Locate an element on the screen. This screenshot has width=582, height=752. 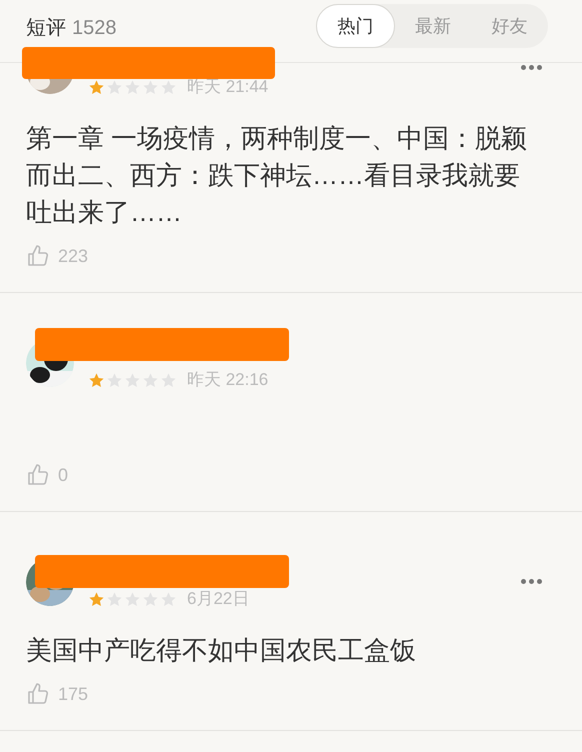
tab: 热门 is located at coordinates (355, 26).